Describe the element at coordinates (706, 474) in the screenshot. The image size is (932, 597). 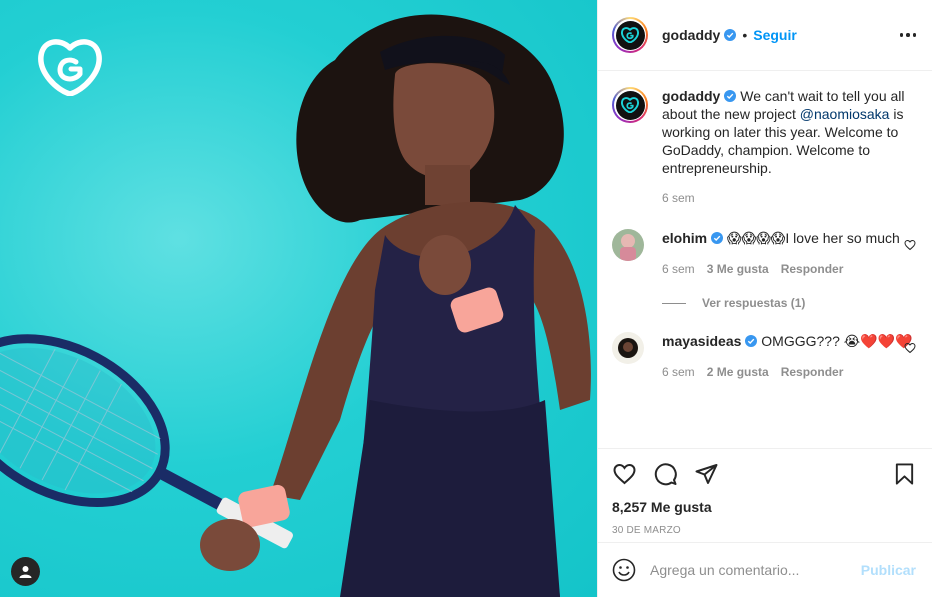
I see `share-icon` at that location.